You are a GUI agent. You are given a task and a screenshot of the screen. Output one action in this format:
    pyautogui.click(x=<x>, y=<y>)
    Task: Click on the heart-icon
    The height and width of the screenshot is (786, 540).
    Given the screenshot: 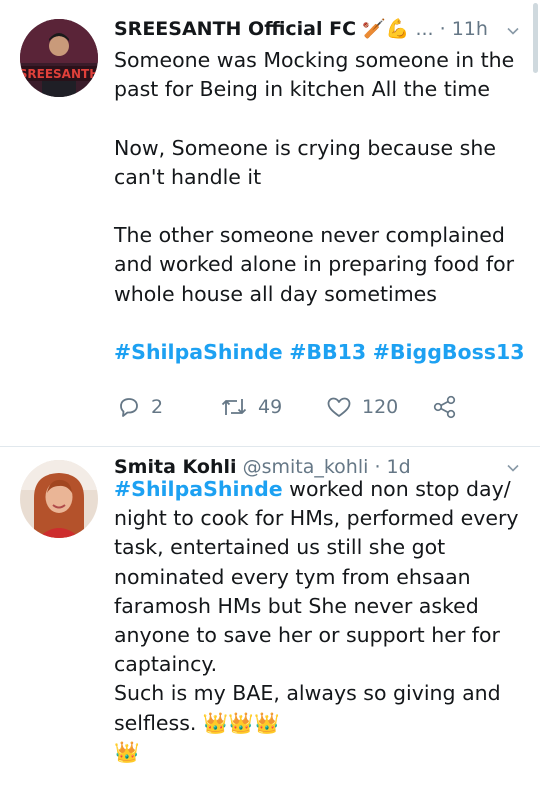 What is the action you would take?
    pyautogui.click(x=339, y=407)
    